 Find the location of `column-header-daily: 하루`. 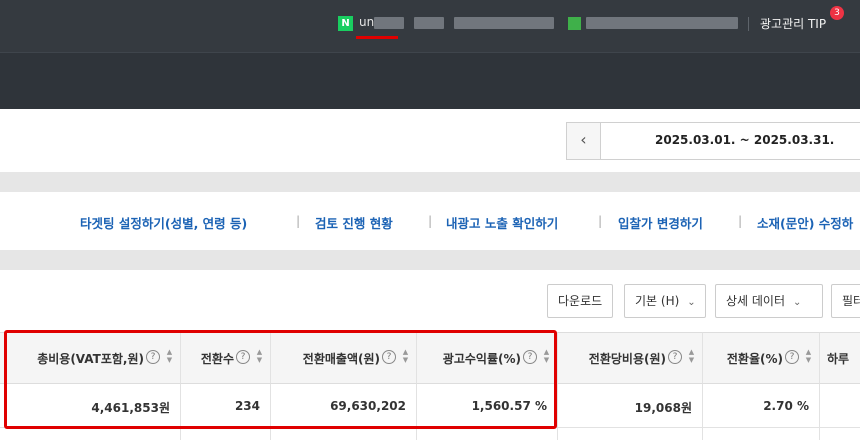

column-header-daily: 하루 is located at coordinates (840, 358).